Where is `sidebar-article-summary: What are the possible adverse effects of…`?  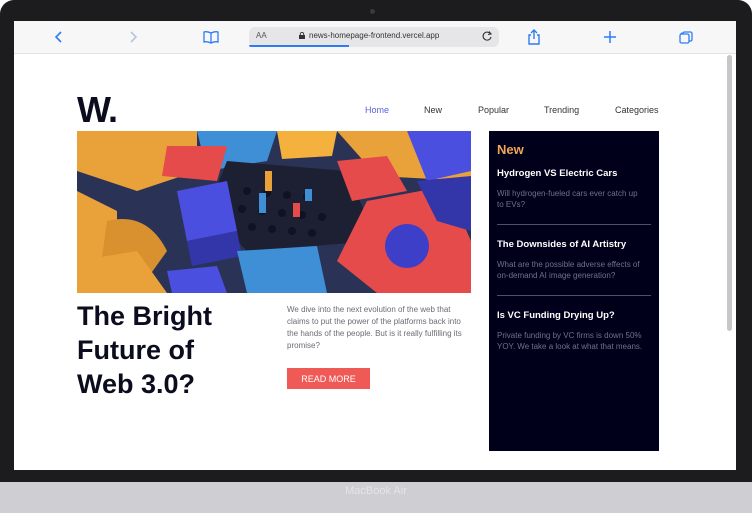
sidebar-article-summary: What are the possible adverse effects of… is located at coordinates (578, 270).